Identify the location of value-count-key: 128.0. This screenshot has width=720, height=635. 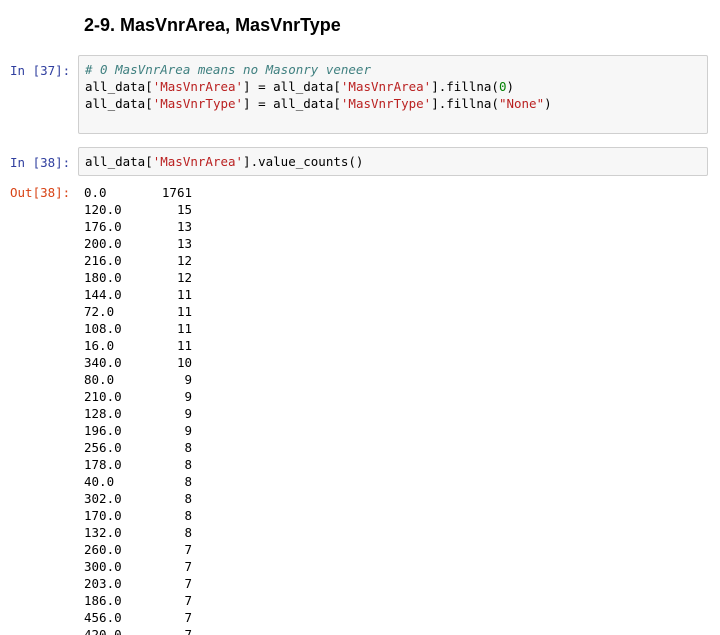
(103, 413).